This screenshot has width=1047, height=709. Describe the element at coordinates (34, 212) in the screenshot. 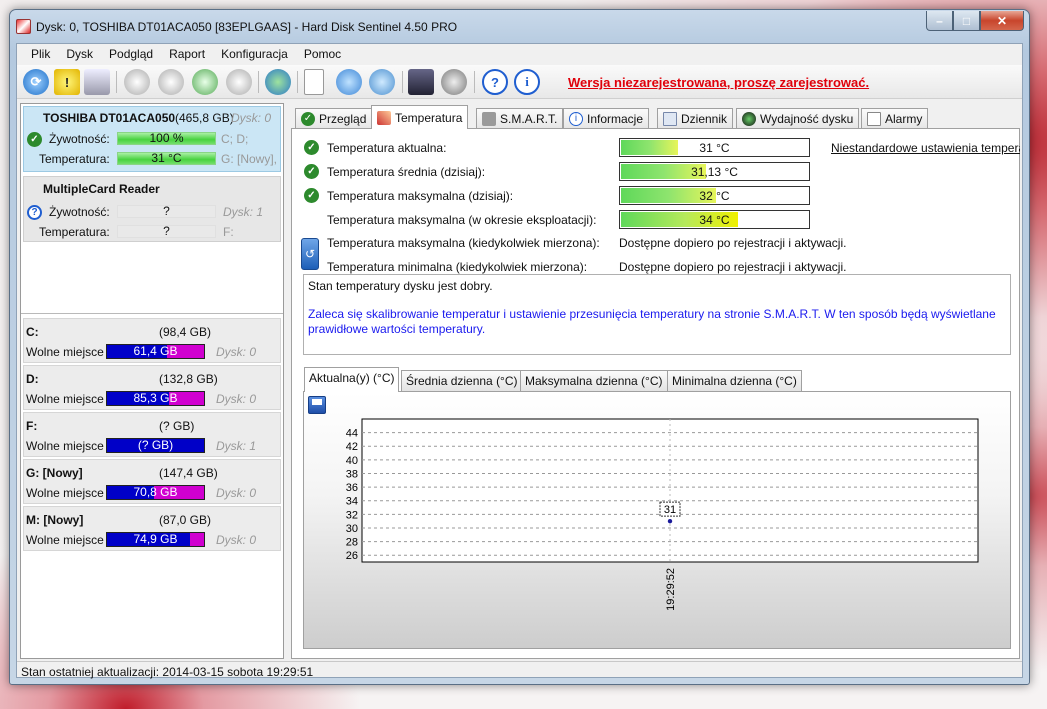

I see `health-unknown-icon: ?` at that location.